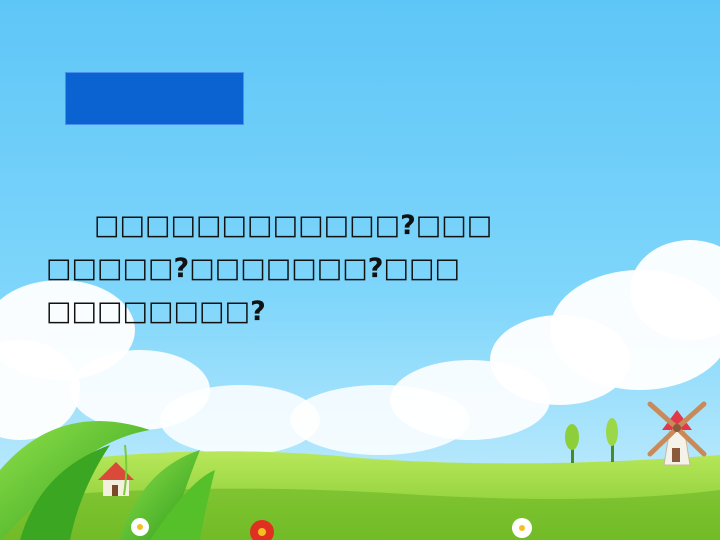 The image size is (720, 540). Describe the element at coordinates (154, 98) in the screenshot. I see `title-box` at that location.